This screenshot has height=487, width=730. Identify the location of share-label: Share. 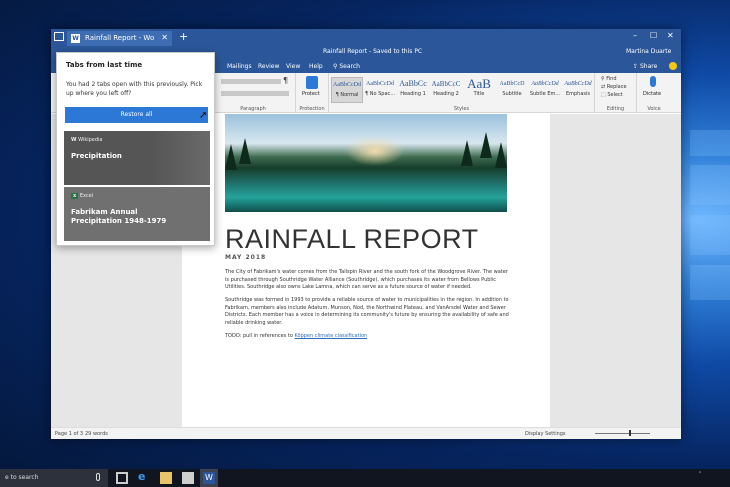
(648, 66).